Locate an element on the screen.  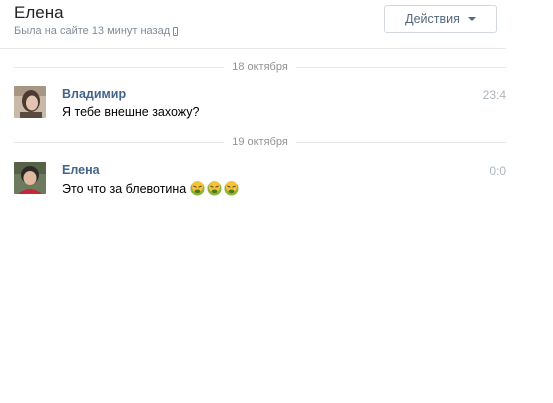
message-sender: Владимир is located at coordinates (94, 94).